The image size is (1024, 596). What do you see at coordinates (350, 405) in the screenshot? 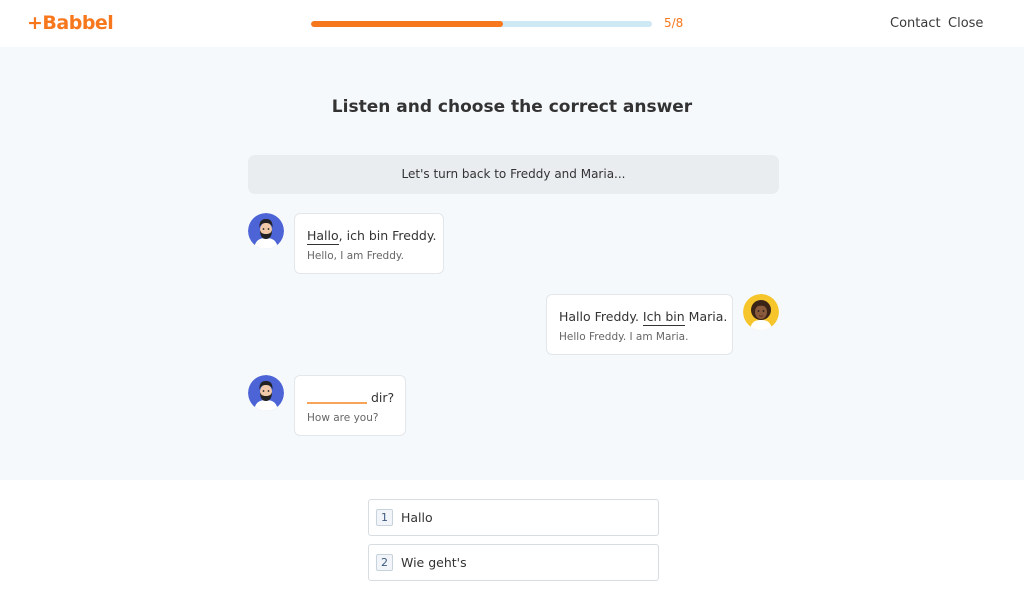
I see `message-bubble-freddy-2: dir? How are you?` at bounding box center [350, 405].